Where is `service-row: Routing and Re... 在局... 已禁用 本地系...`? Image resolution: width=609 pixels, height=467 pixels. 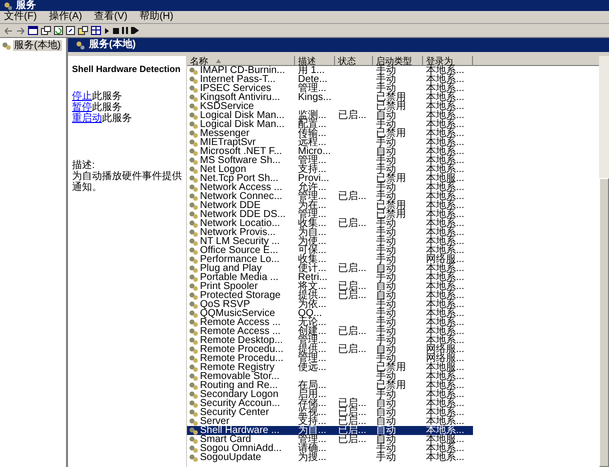 service-row: Routing and Re... 在局... 已禁用 本地系... is located at coordinates (330, 385).